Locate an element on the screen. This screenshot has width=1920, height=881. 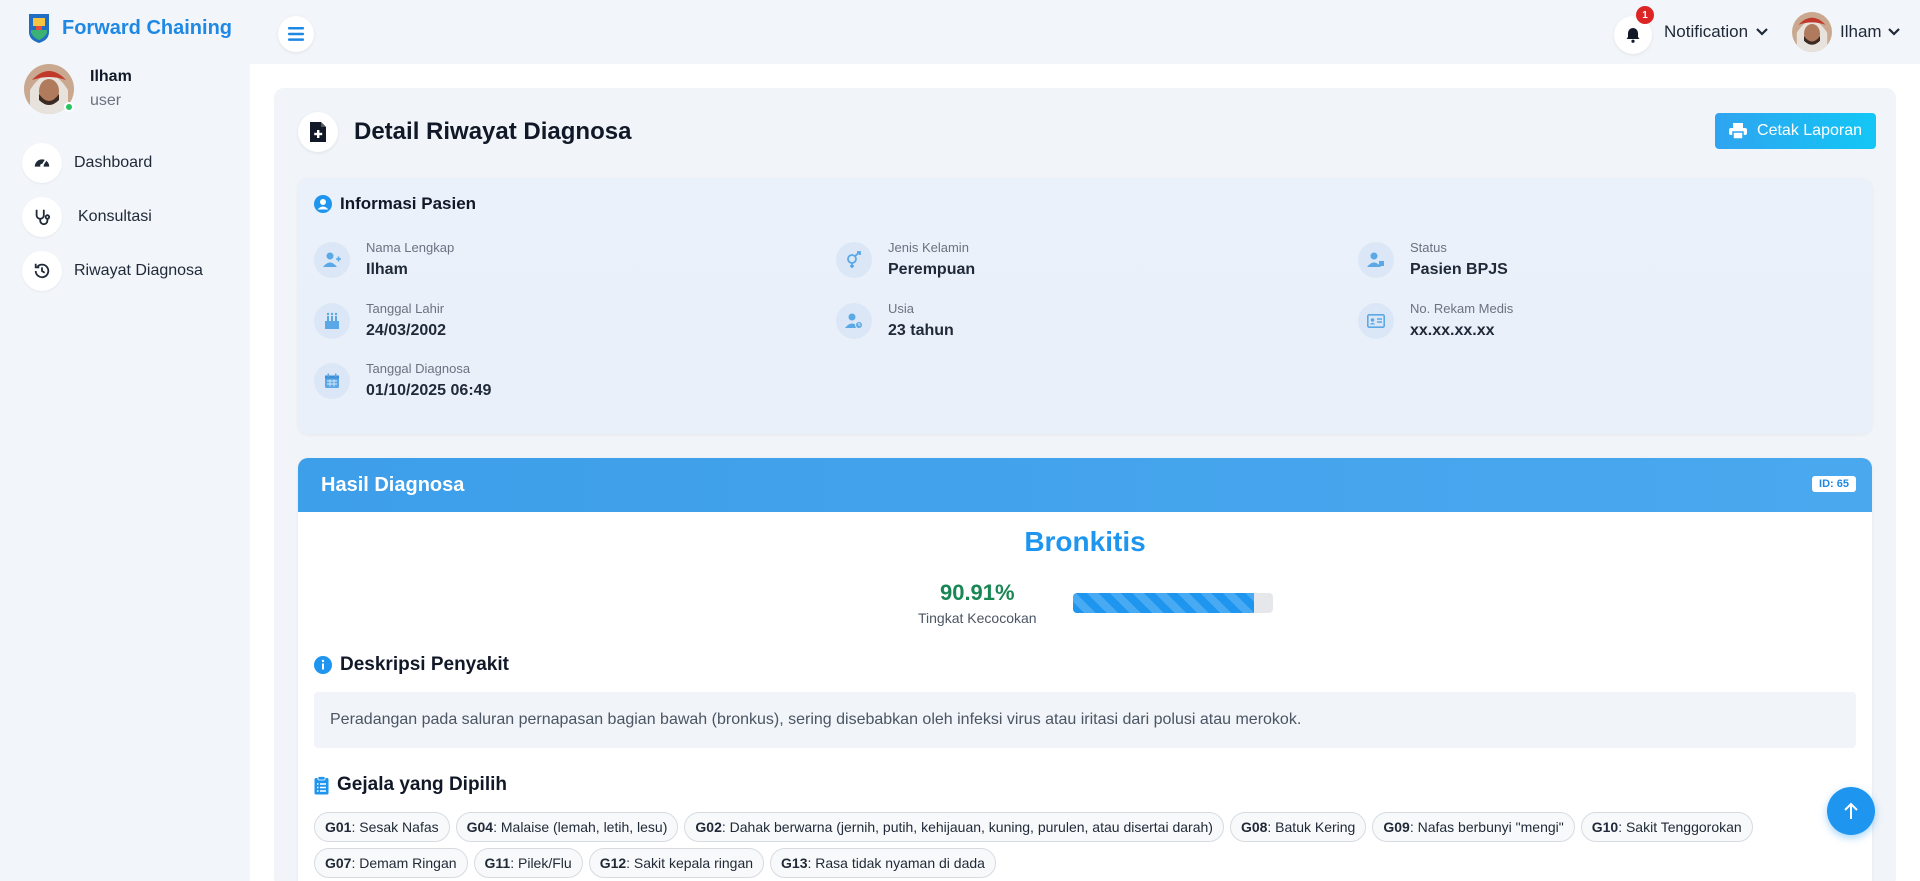
sidebar-user-name: Ilham is located at coordinates (111, 76).